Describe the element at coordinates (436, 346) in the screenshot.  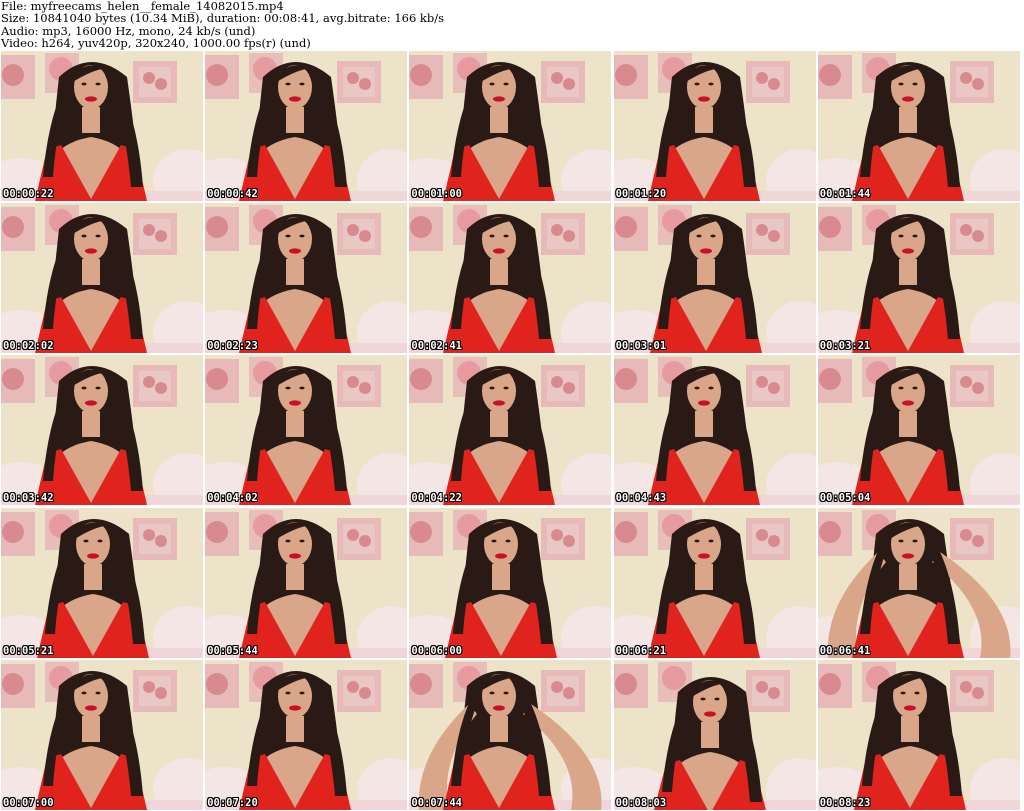
I see `thumbnail-timestamp: 00:02:41` at that location.